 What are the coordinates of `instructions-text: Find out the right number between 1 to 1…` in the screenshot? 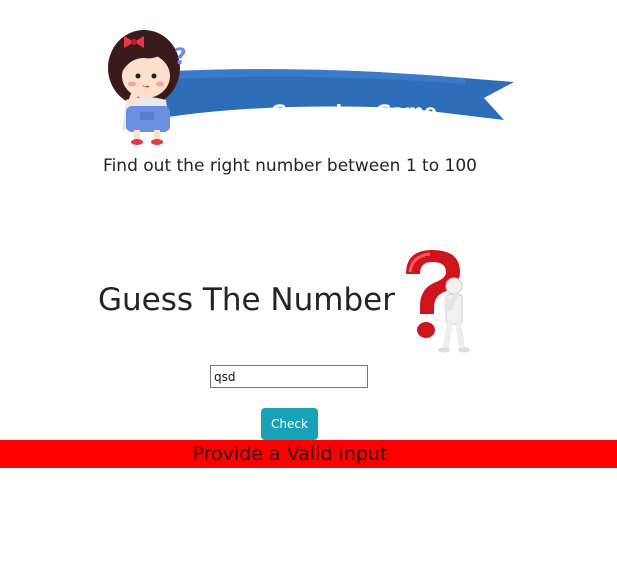 It's located at (290, 166).